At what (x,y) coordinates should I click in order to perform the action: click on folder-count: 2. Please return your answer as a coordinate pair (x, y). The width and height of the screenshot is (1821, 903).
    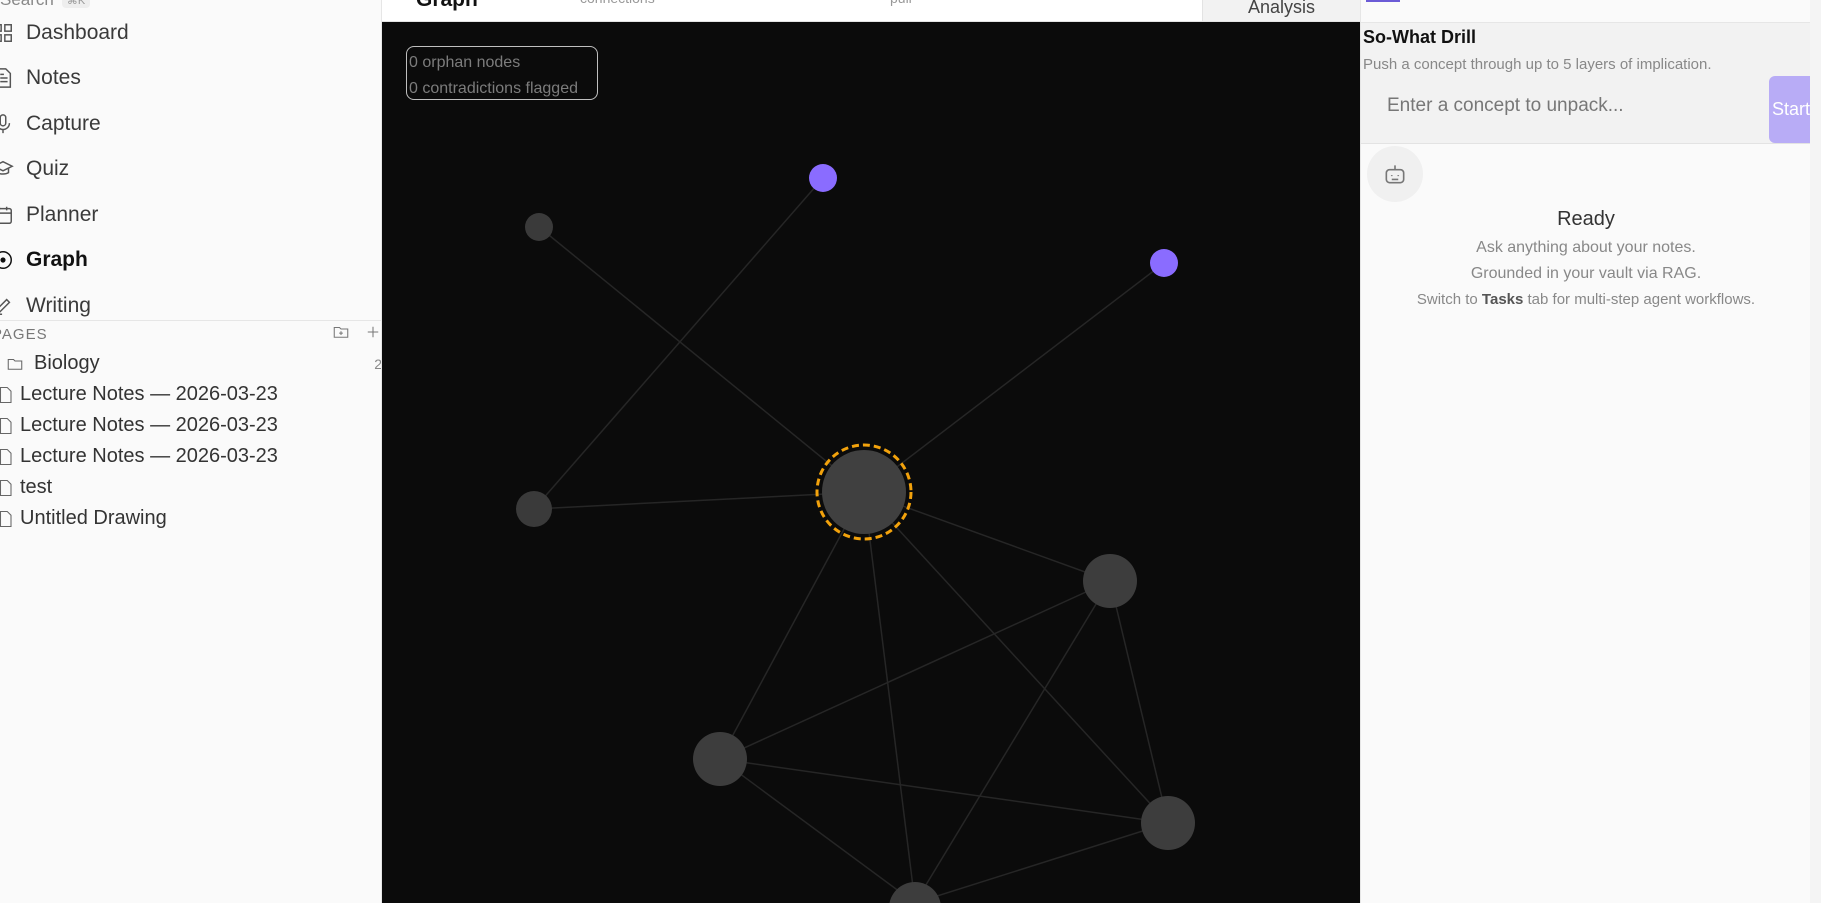
    Looking at the image, I should click on (378, 363).